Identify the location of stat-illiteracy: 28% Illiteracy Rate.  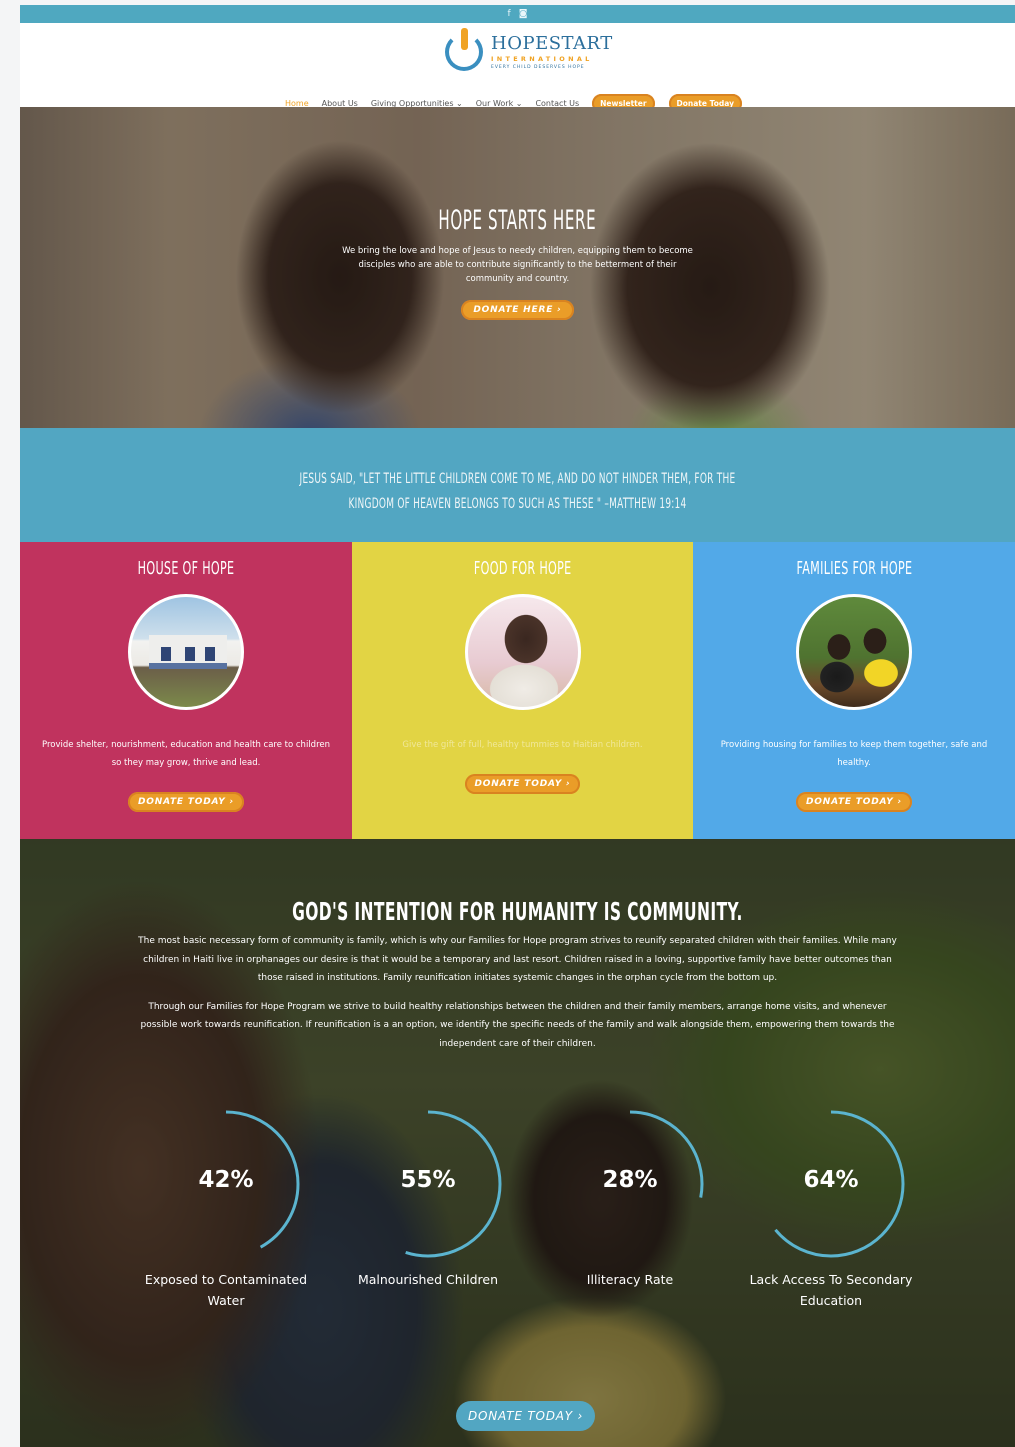
(630, 1199).